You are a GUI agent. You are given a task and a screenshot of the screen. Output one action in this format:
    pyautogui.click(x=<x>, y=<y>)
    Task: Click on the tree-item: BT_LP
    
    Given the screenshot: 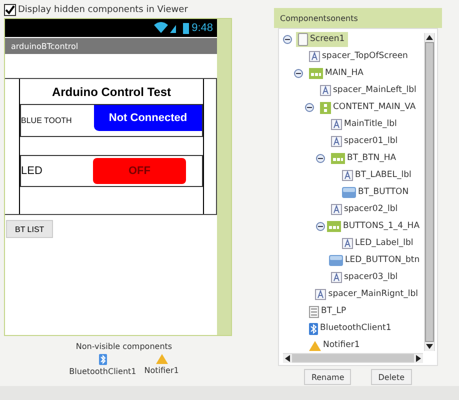 What is the action you would take?
    pyautogui.click(x=328, y=311)
    